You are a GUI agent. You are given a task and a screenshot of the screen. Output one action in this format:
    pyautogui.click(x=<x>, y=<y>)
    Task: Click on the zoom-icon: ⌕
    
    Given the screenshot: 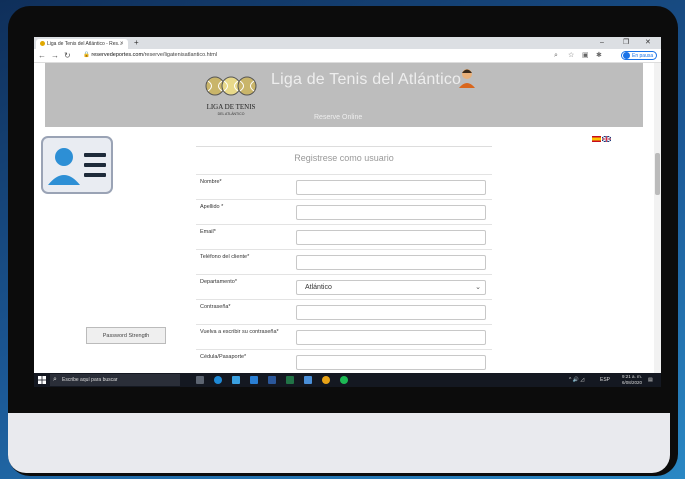 What is the action you would take?
    pyautogui.click(x=556, y=55)
    